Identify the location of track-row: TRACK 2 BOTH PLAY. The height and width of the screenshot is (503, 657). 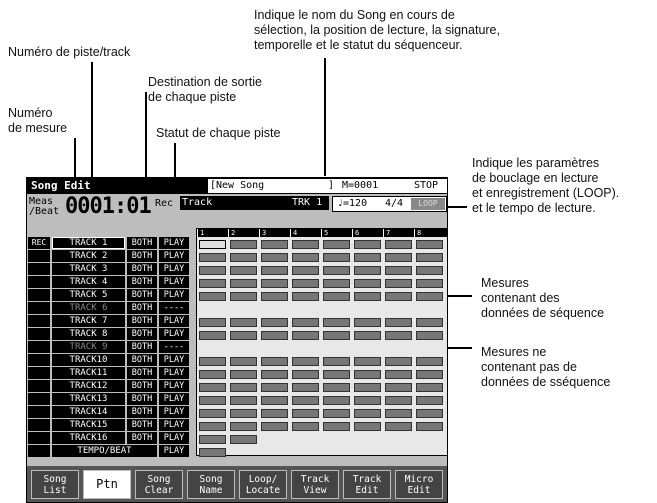
(109, 256).